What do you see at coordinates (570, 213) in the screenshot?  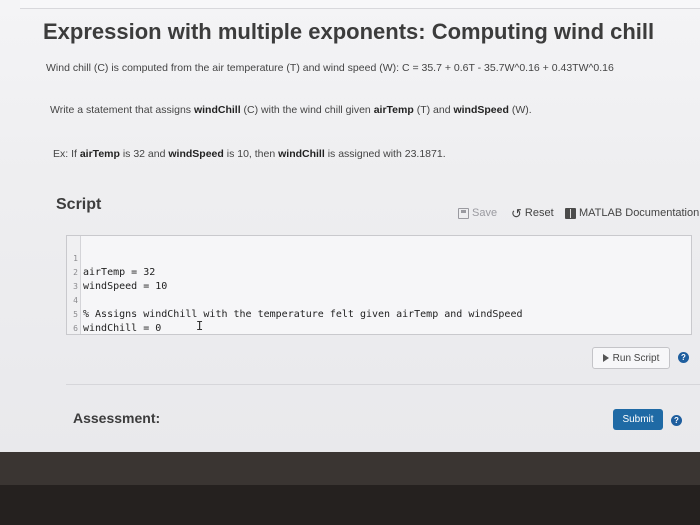 I see `book-icon` at bounding box center [570, 213].